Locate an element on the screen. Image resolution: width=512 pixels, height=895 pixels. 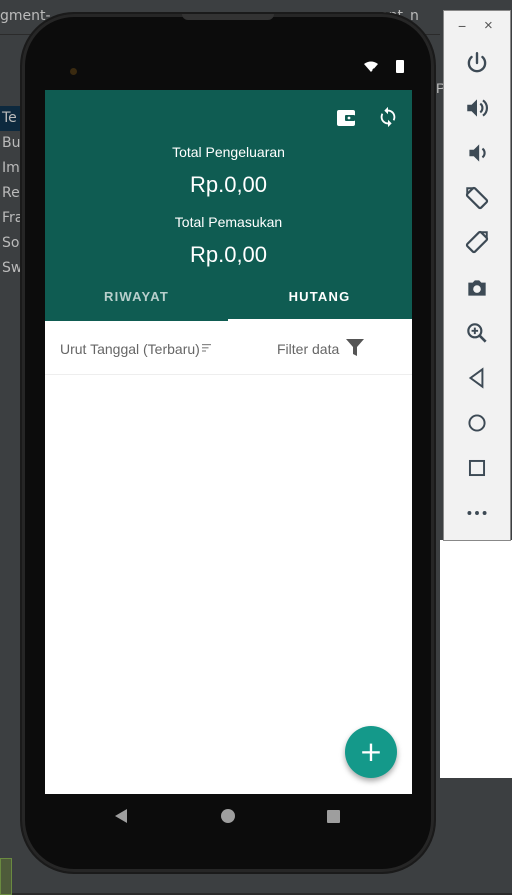
tab-riwayat: RIWAYAT is located at coordinates (136, 296).